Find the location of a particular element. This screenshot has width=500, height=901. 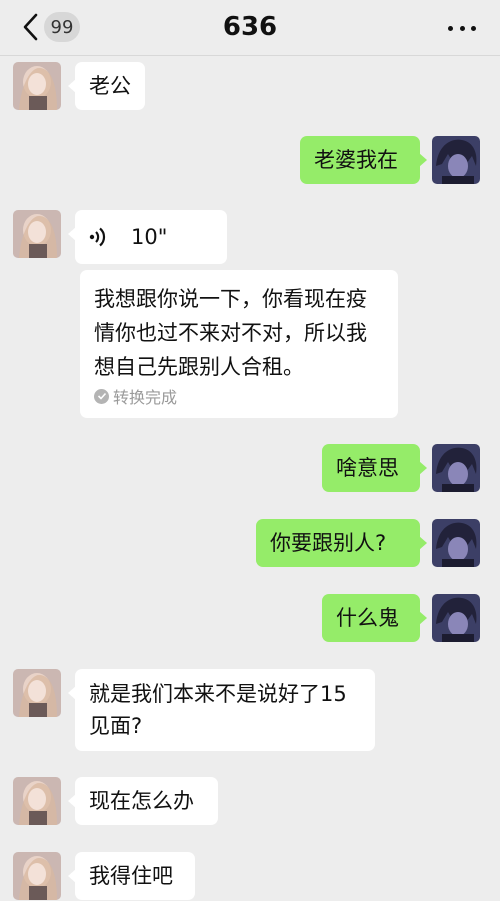

chat-header: 99 636 is located at coordinates (250, 28).